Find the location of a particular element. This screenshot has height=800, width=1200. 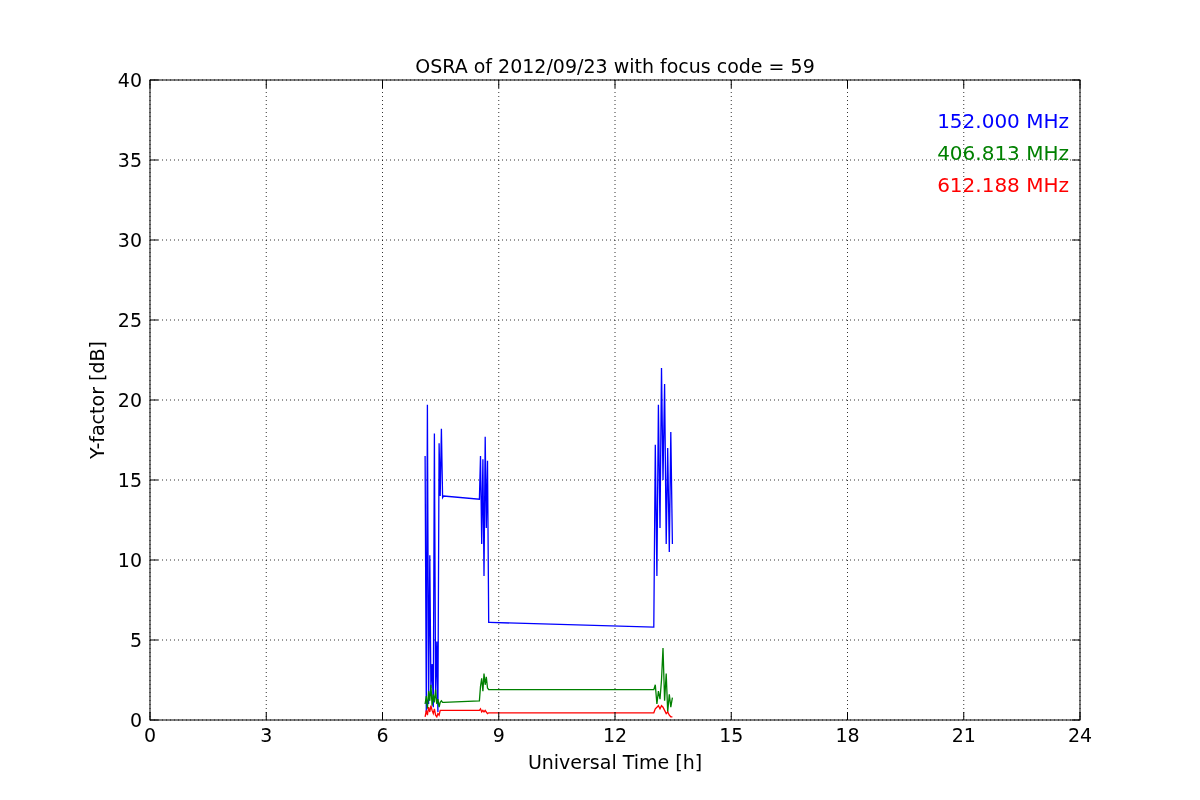

y-tick-label: 20 is located at coordinates (129, 400).